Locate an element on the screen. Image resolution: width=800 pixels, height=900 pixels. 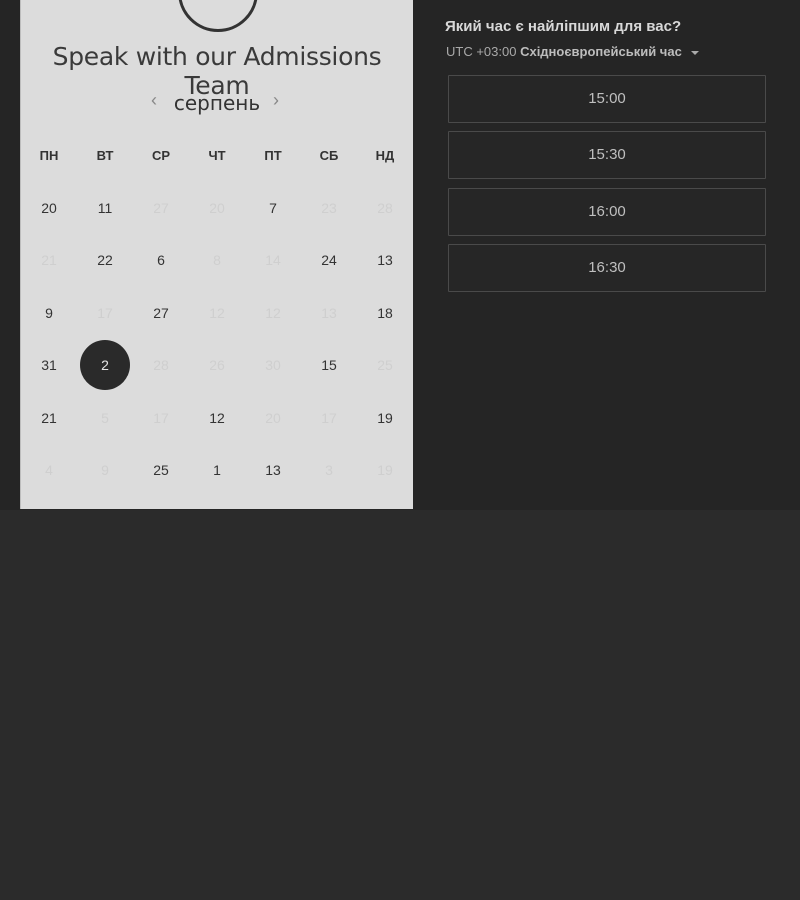
weekday-label: ЧТ is located at coordinates (217, 155).